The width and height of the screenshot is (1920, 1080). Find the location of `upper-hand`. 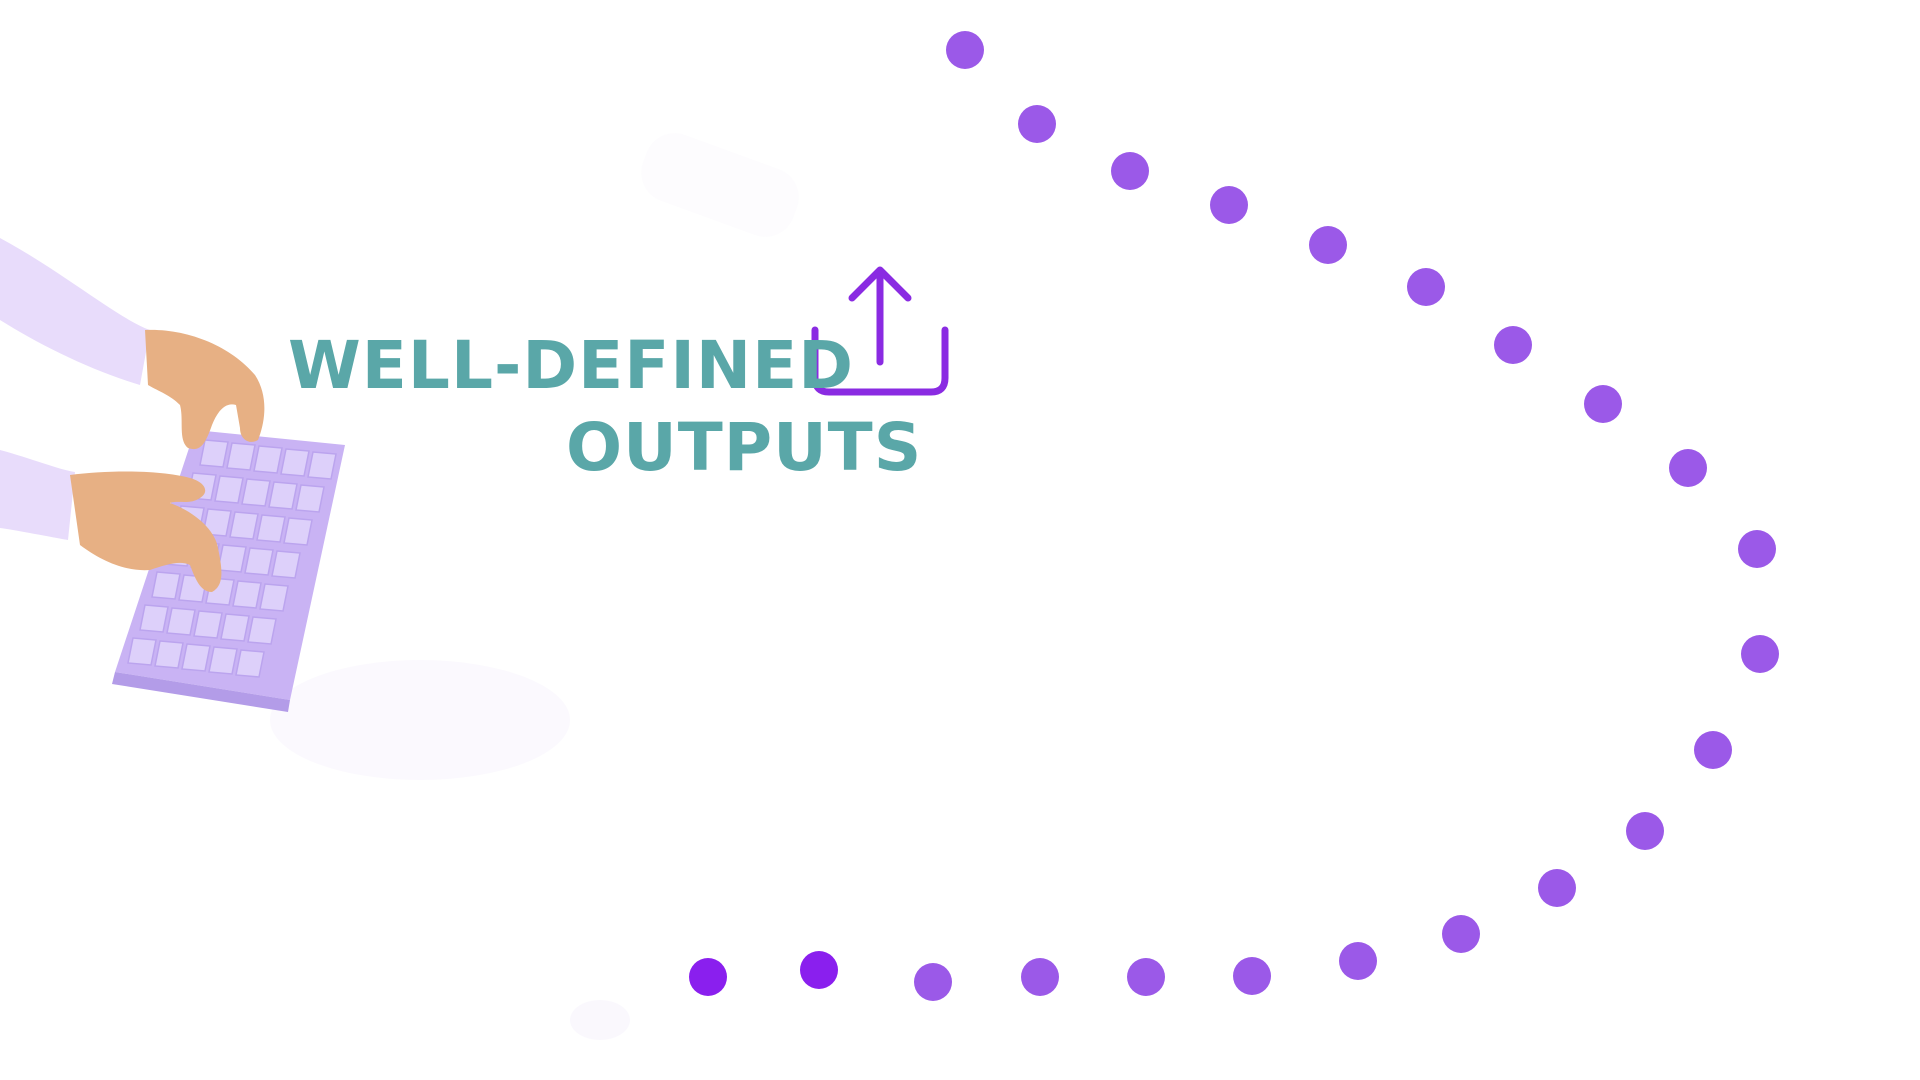

upper-hand is located at coordinates (205, 389).